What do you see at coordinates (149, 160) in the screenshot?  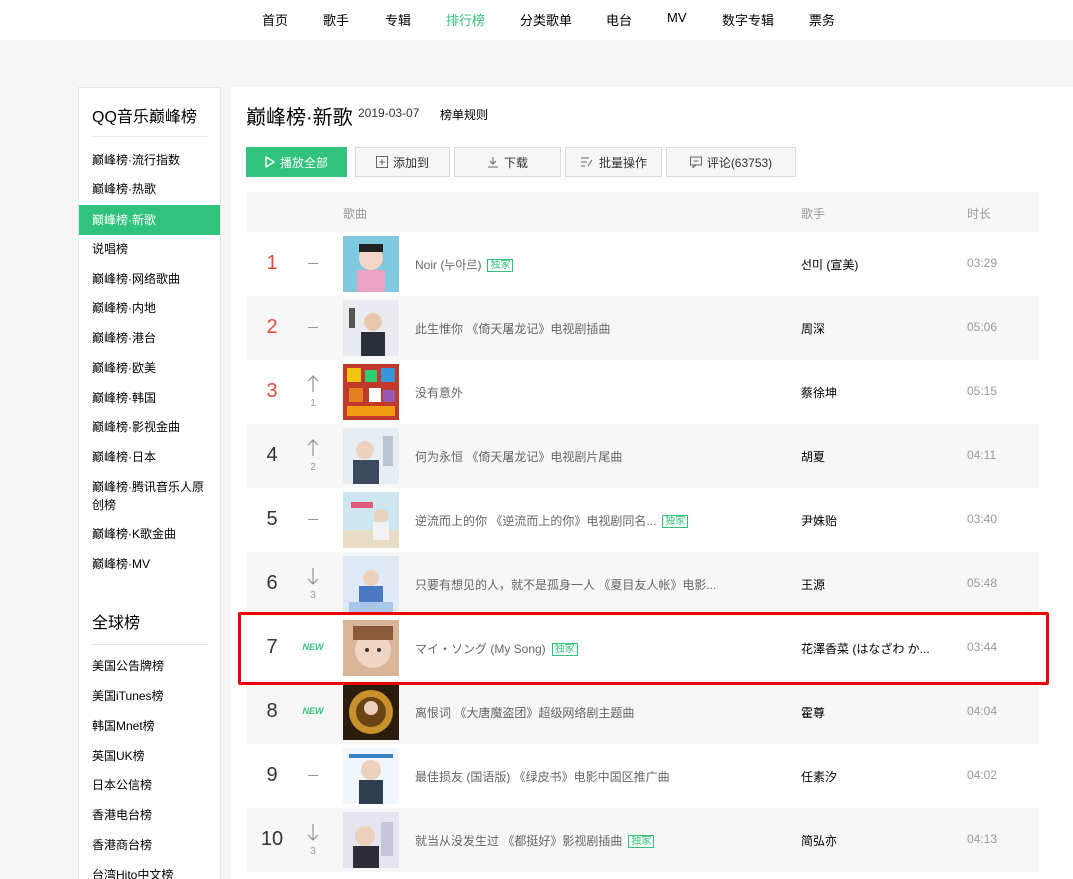 I see `sidebar-item-pop-index: 巅峰榜·流行指数` at bounding box center [149, 160].